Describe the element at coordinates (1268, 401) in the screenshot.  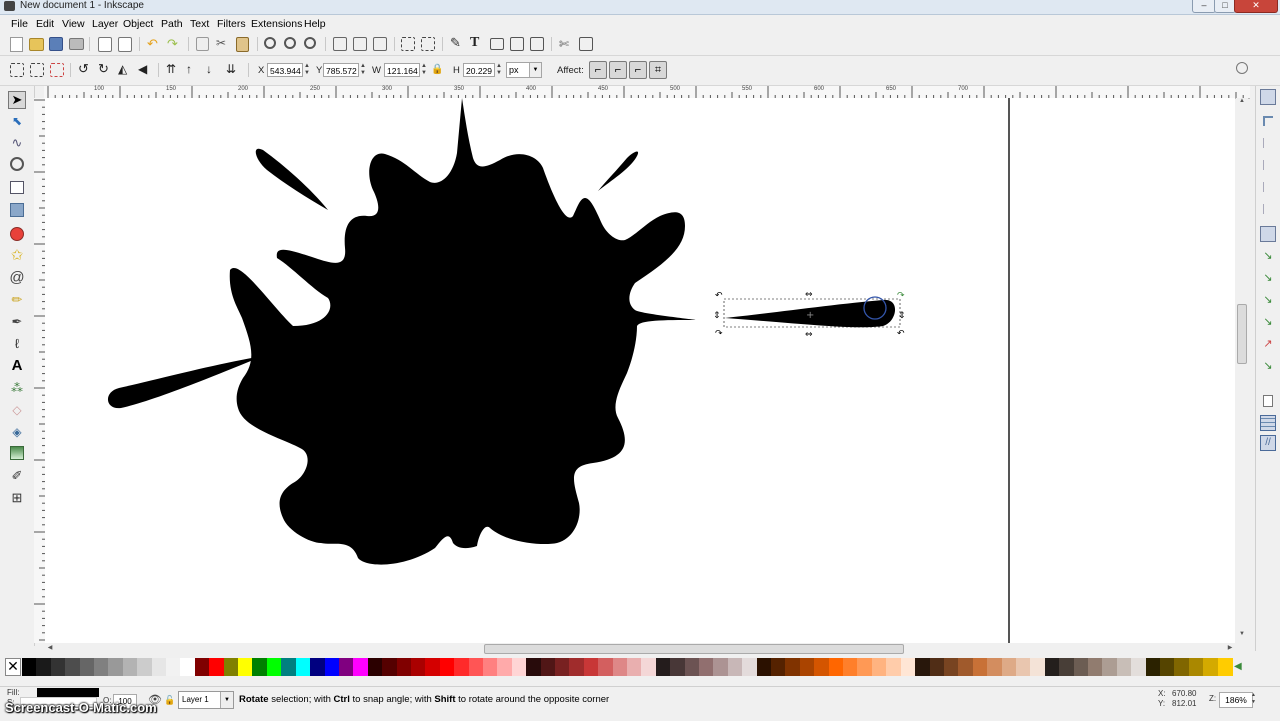
I see `snap-page-border-icon` at that location.